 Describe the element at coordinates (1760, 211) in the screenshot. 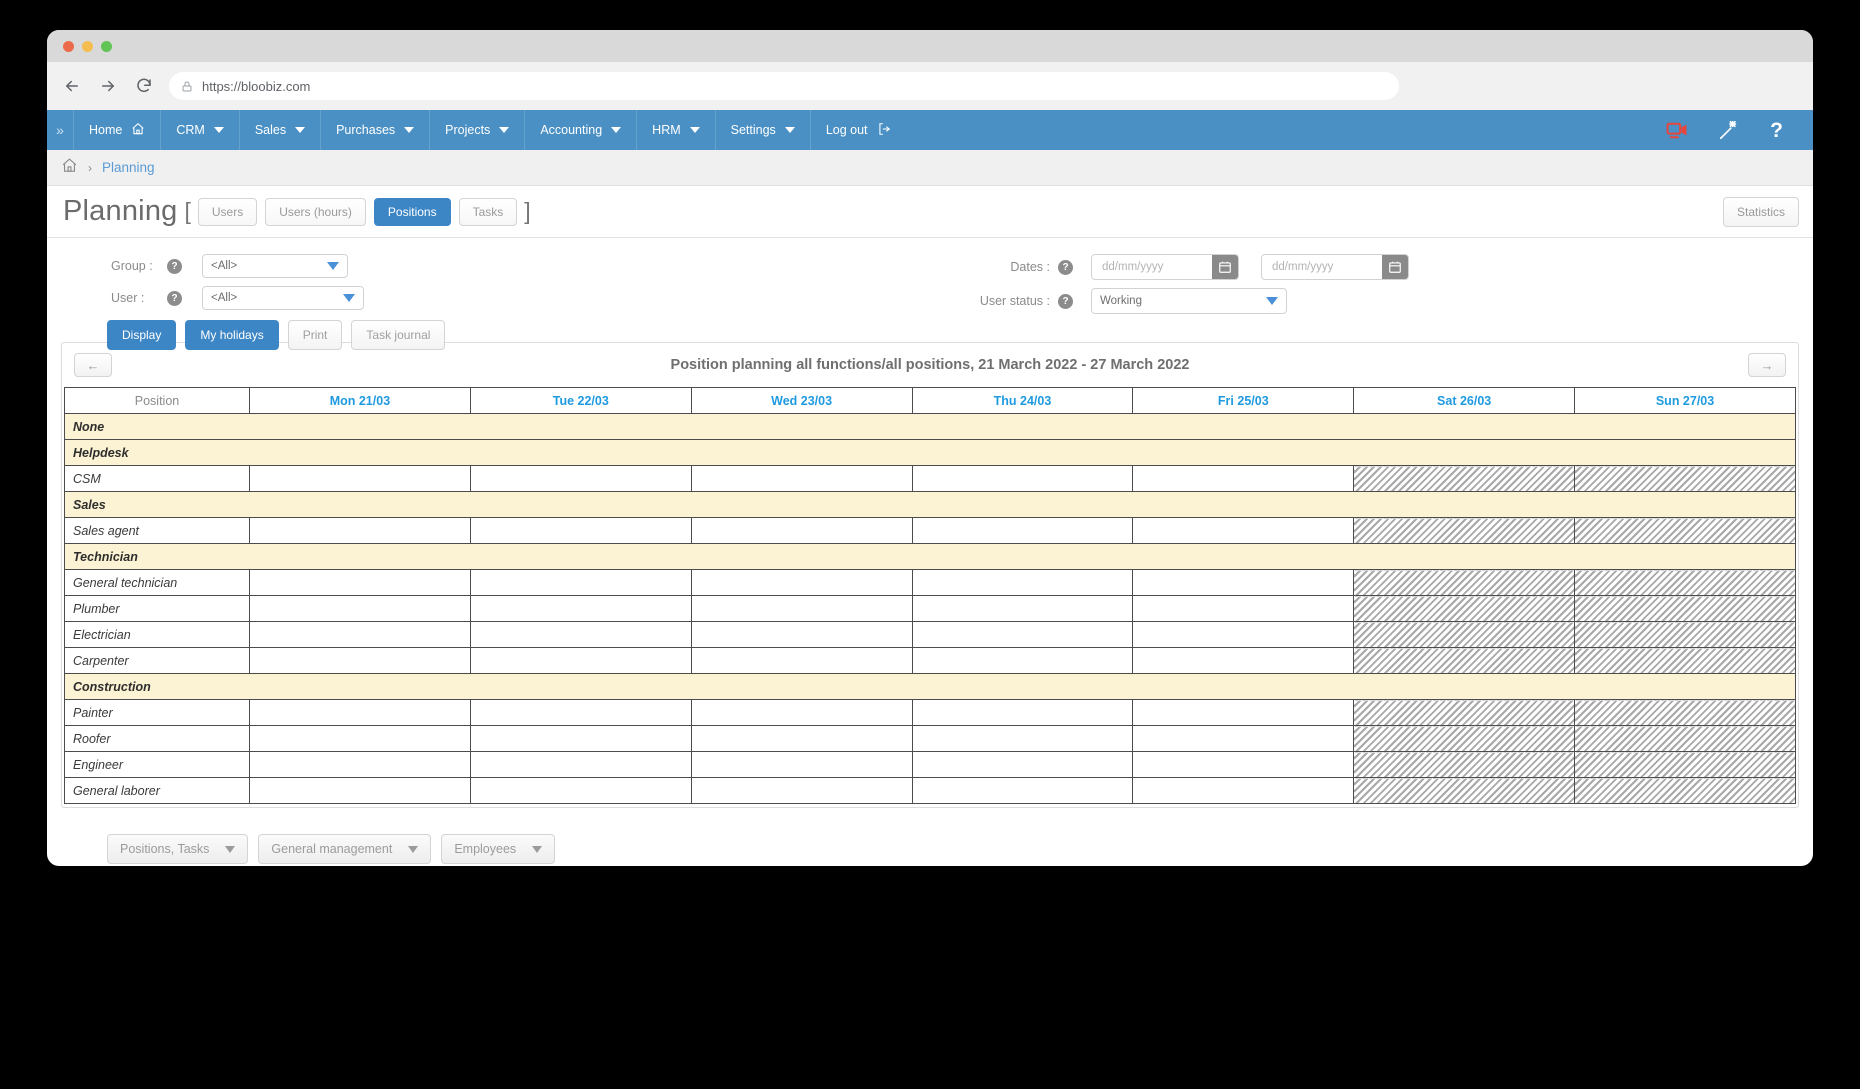

I see `statistics-button: Statistics` at that location.